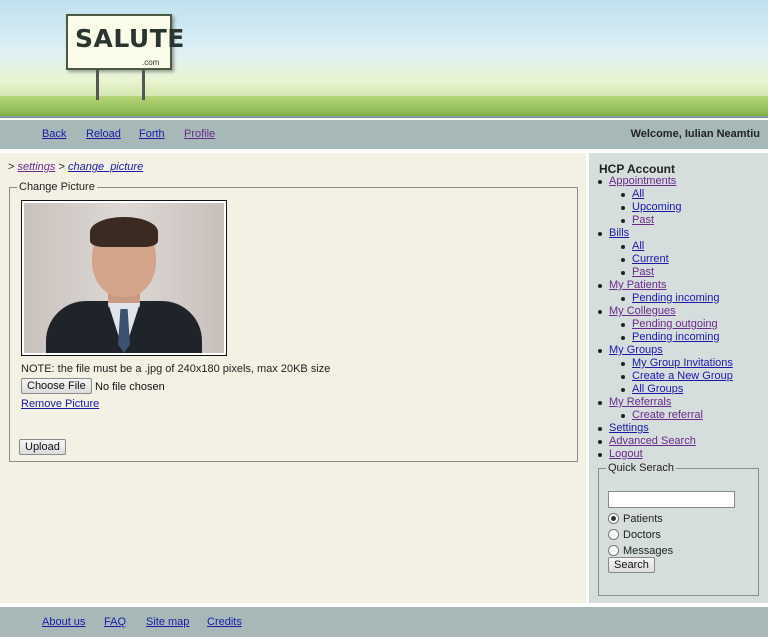 Image resolution: width=768 pixels, height=637 pixels. What do you see at coordinates (661, 272) in the screenshot?
I see `sidebar-subitem-bills-past: Past` at bounding box center [661, 272].